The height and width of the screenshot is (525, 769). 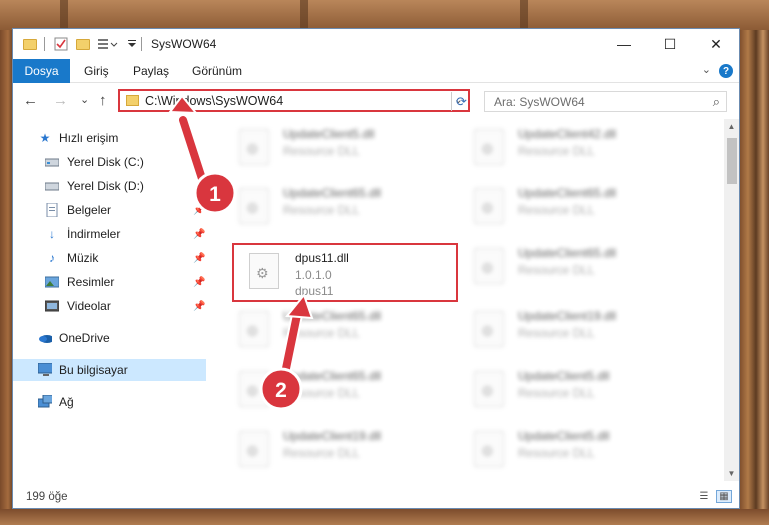 What do you see at coordinates (45, 370) in the screenshot?
I see `computer-icon` at bounding box center [45, 370].